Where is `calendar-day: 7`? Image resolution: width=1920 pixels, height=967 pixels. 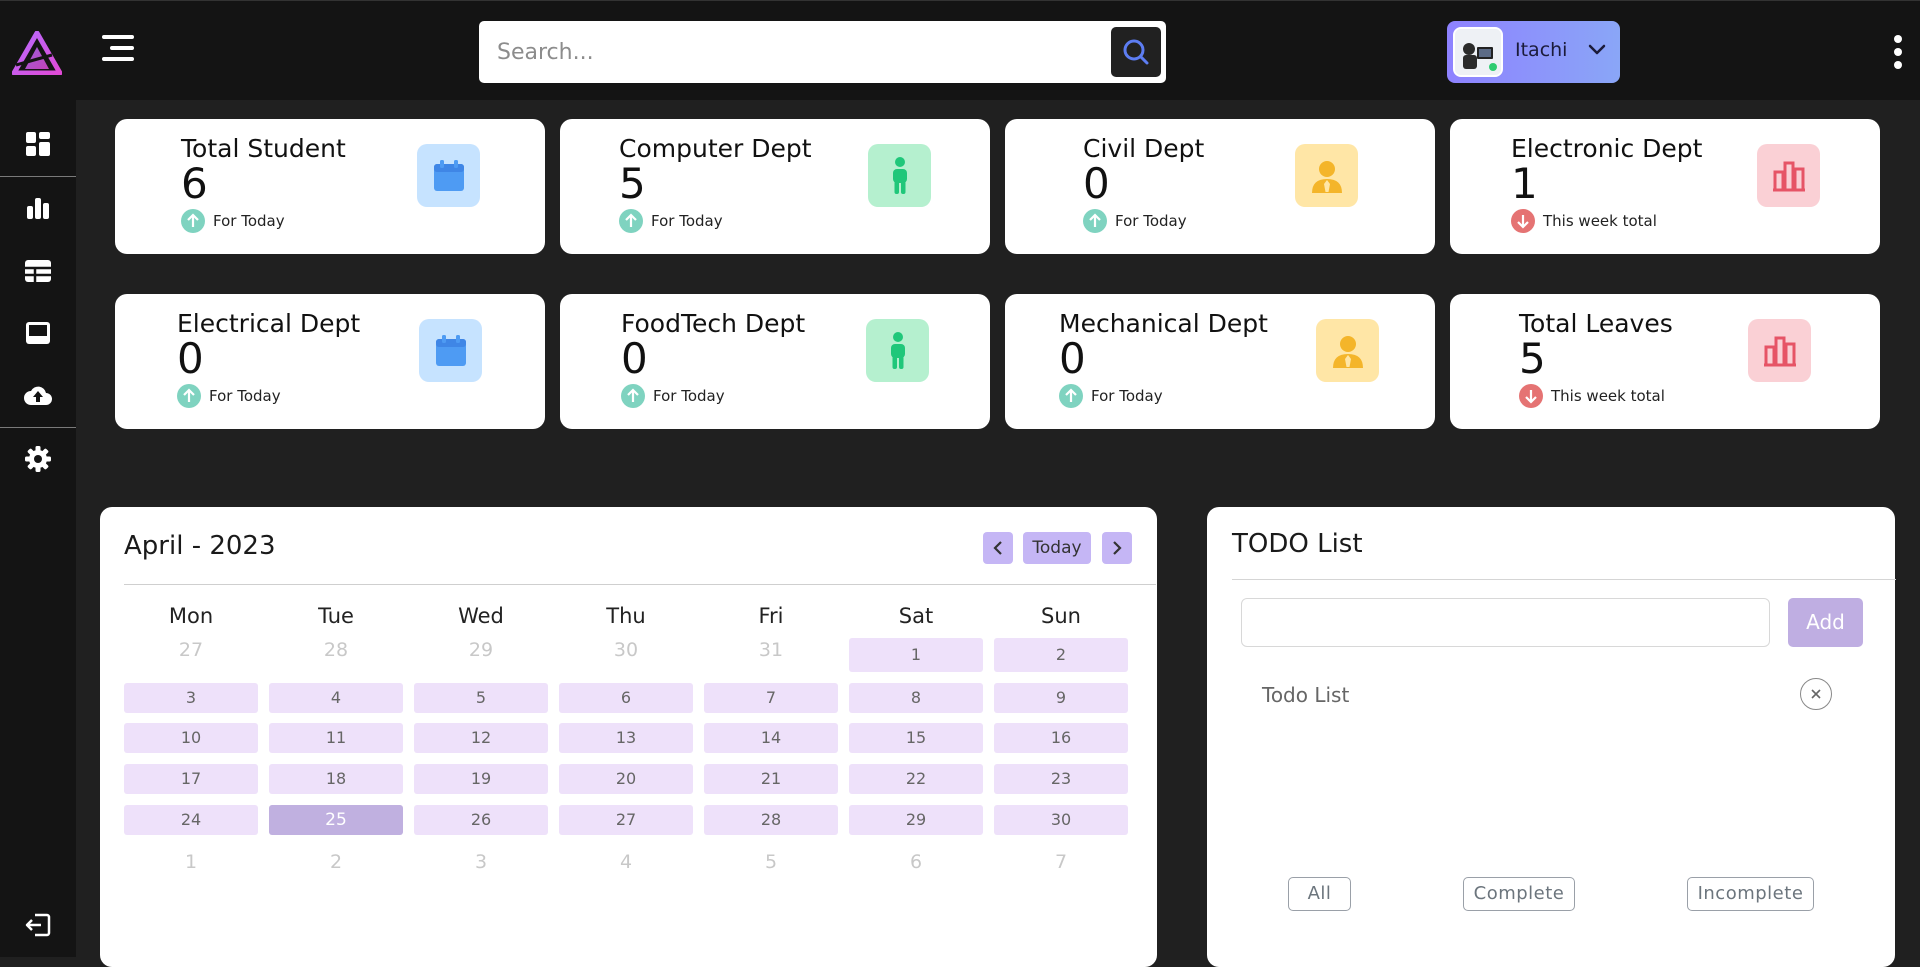
calendar-day: 7 is located at coordinates (771, 698).